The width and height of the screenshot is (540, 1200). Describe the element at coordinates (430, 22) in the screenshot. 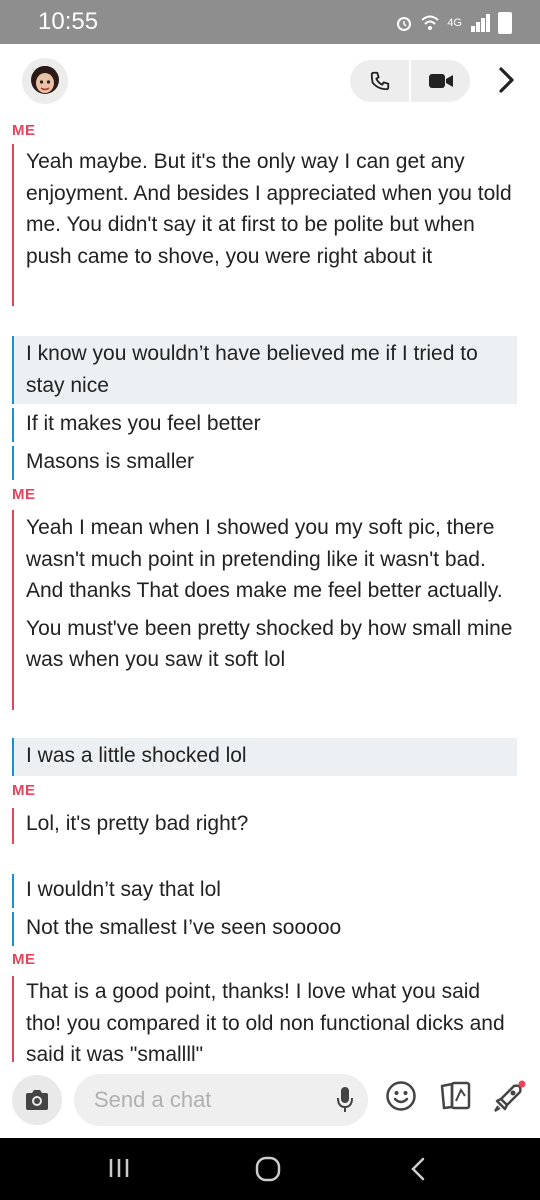

I see `wifi-icon` at that location.